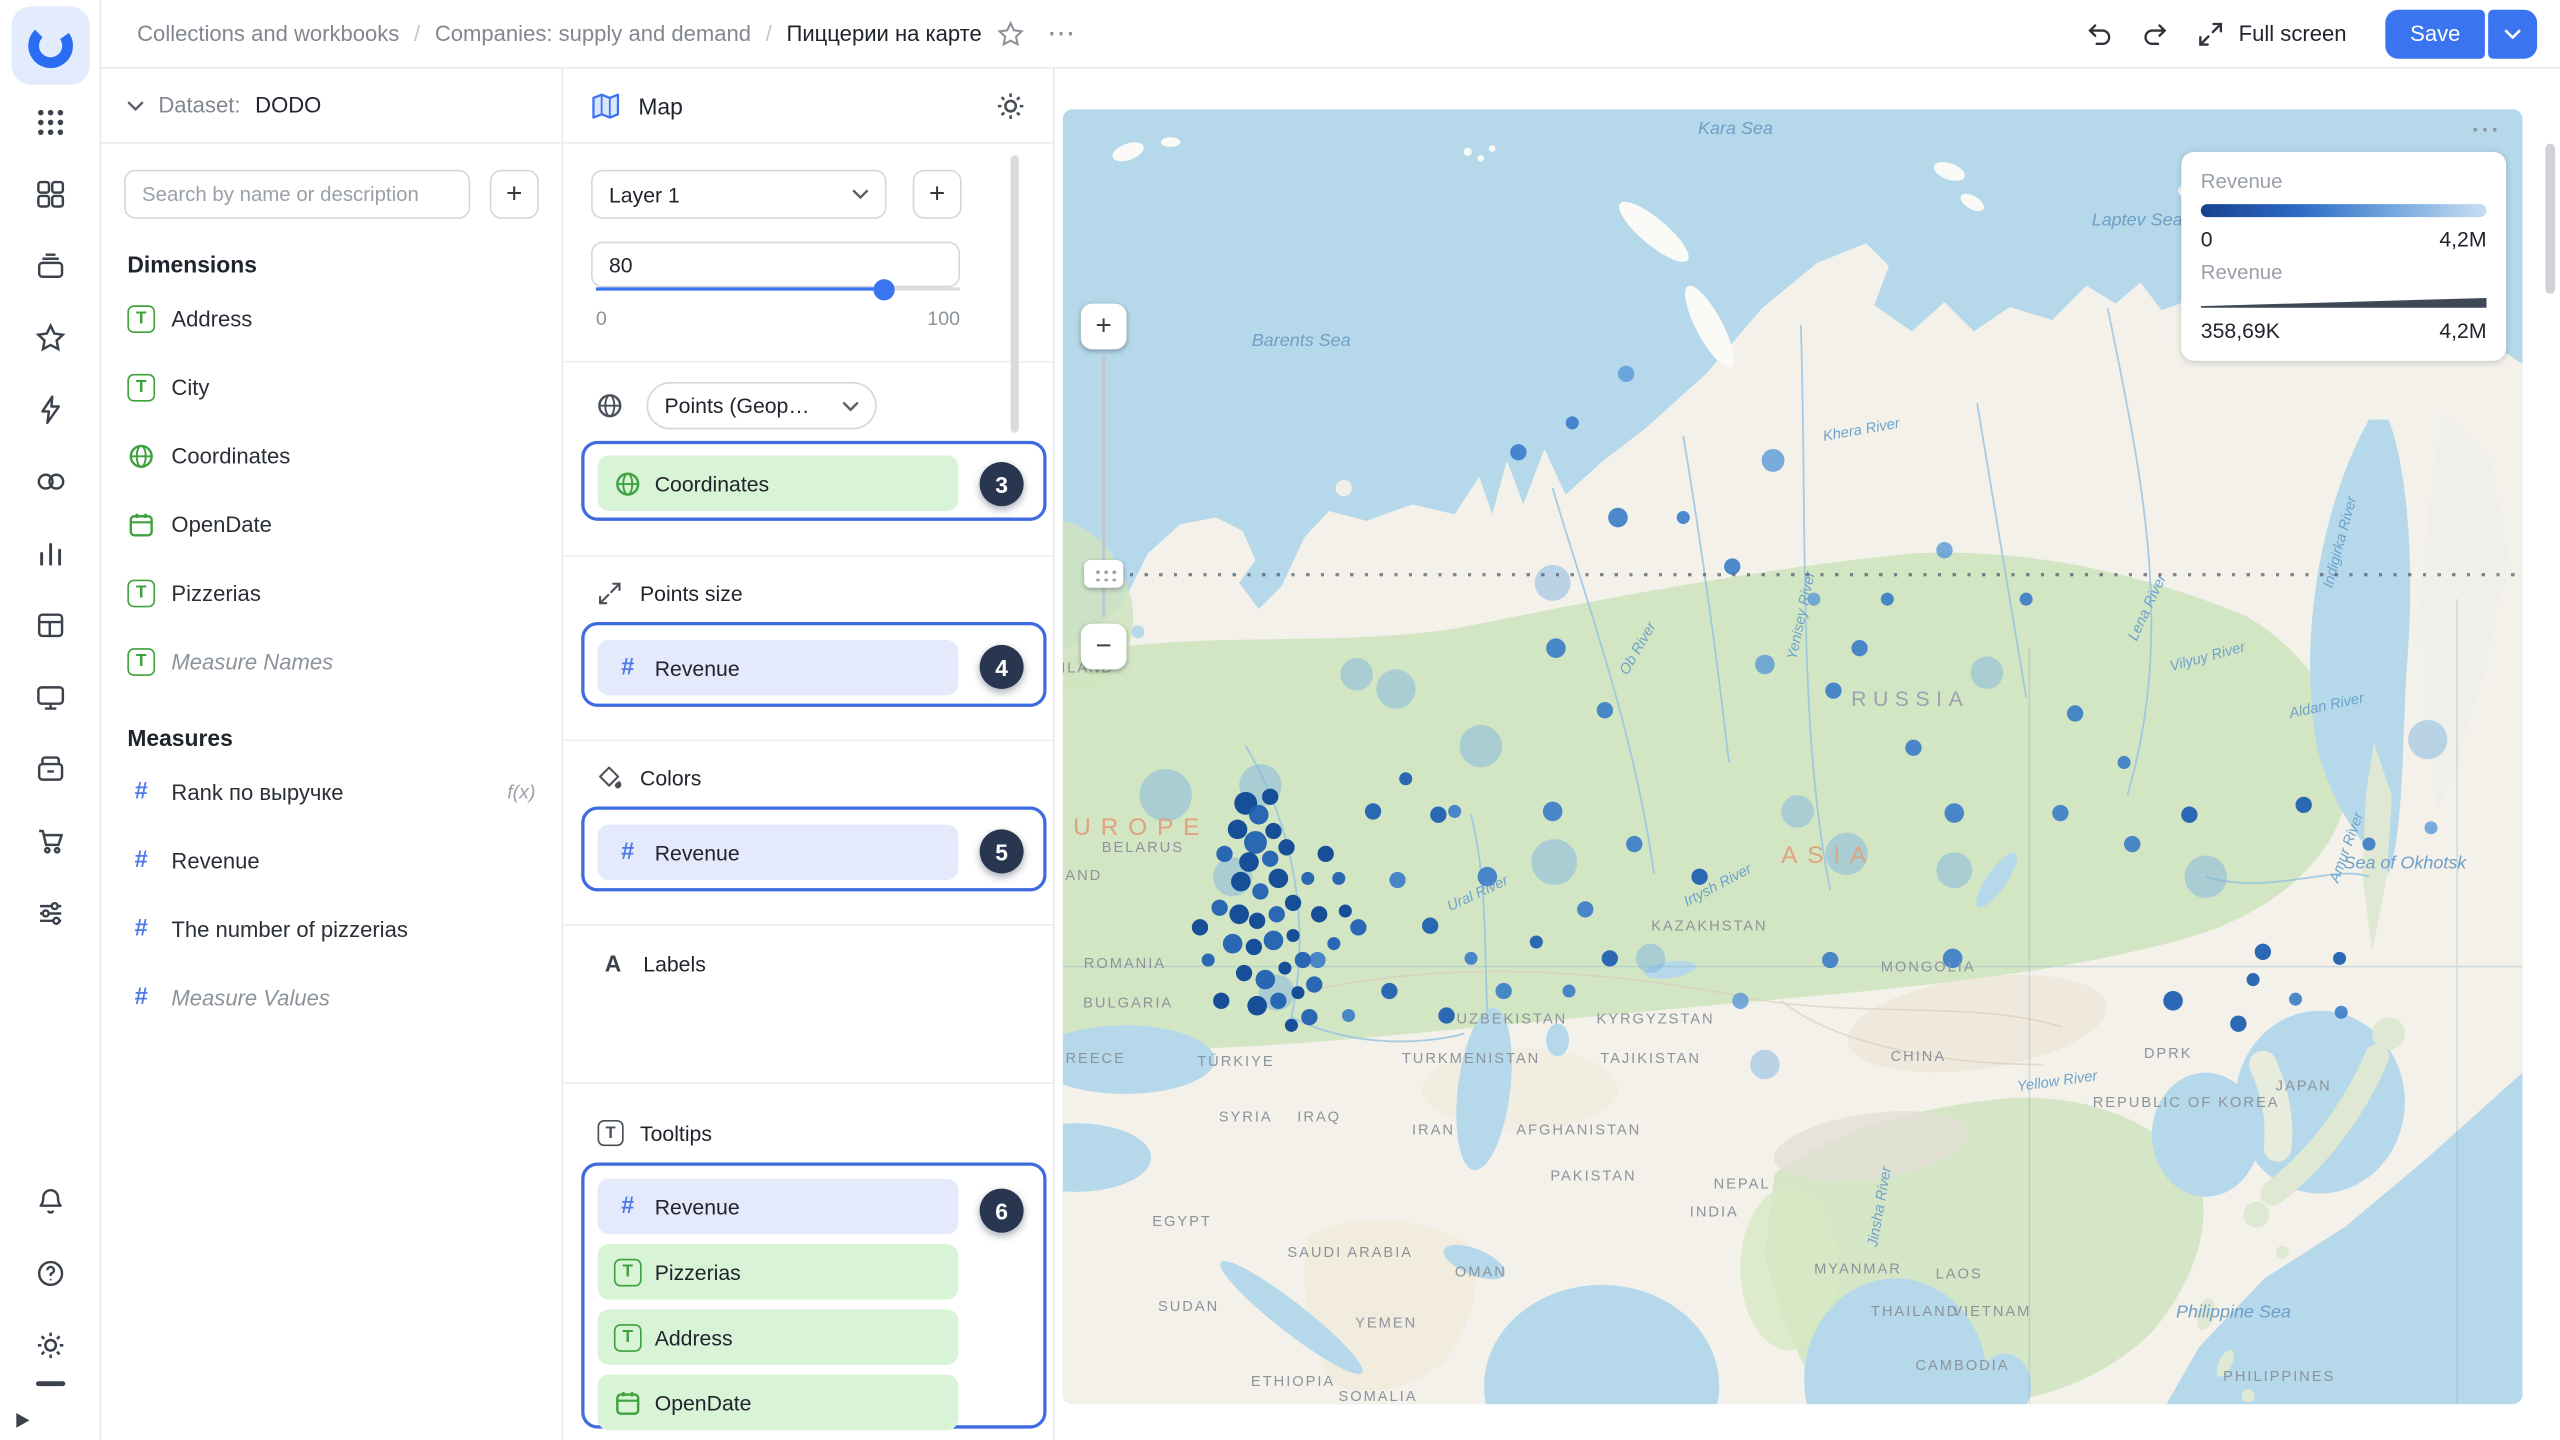  Describe the element at coordinates (331, 106) in the screenshot. I see `dataset-header: Dataset: DODO` at that location.